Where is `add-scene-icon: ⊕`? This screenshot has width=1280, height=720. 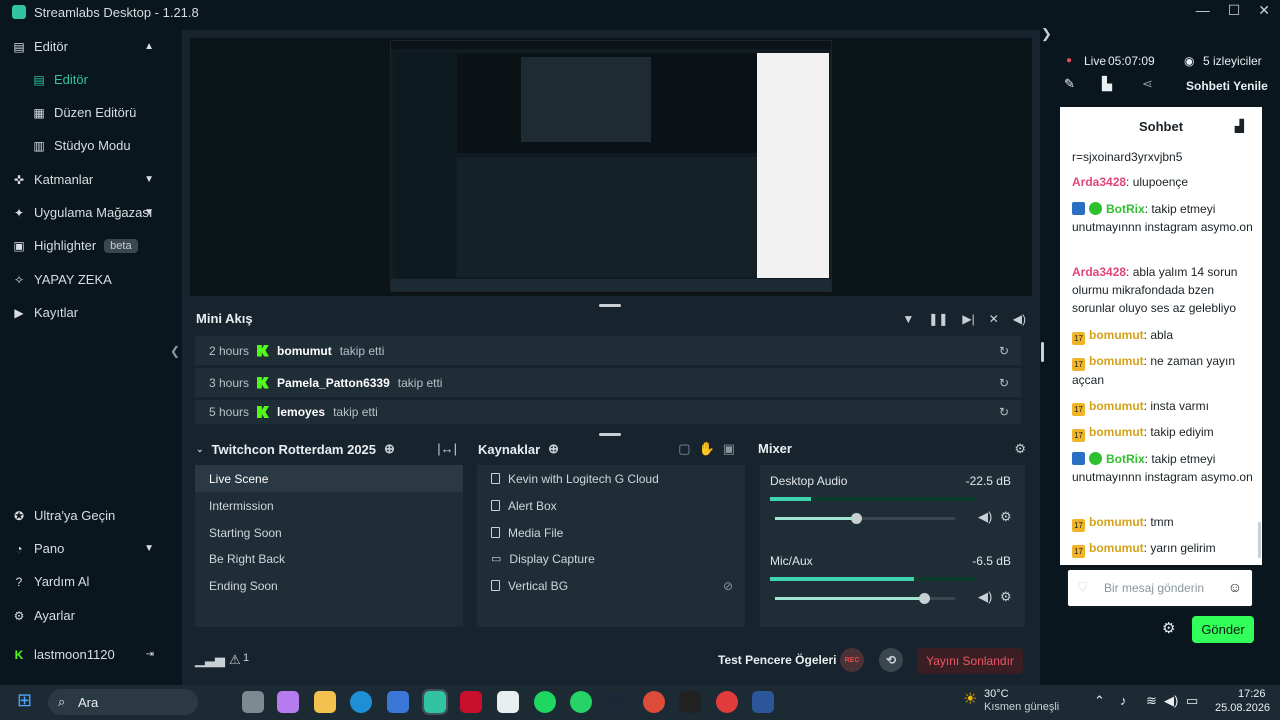 add-scene-icon: ⊕ is located at coordinates (389, 449).